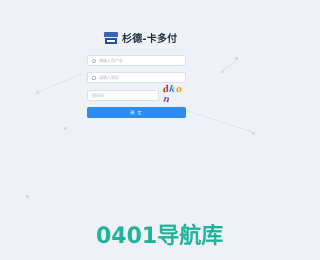 This screenshot has width=320, height=260. Describe the element at coordinates (139, 60) in the screenshot. I see `username-input` at that location.